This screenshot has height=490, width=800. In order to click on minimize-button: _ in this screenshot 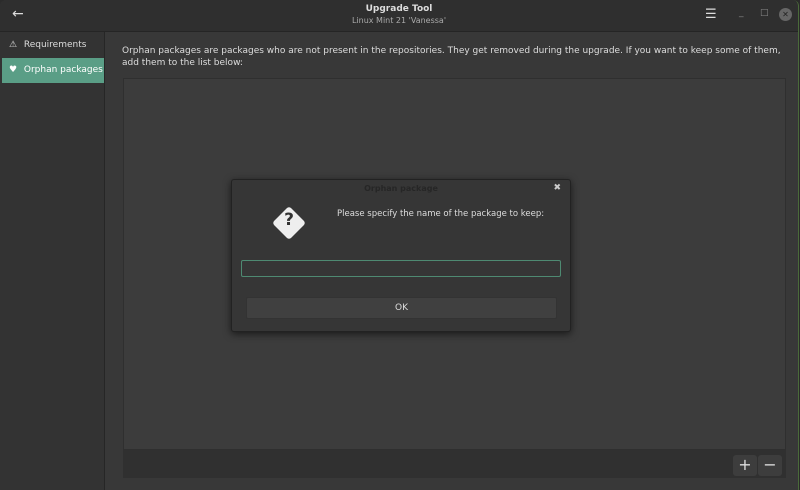, I will do `click(741, 13)`.